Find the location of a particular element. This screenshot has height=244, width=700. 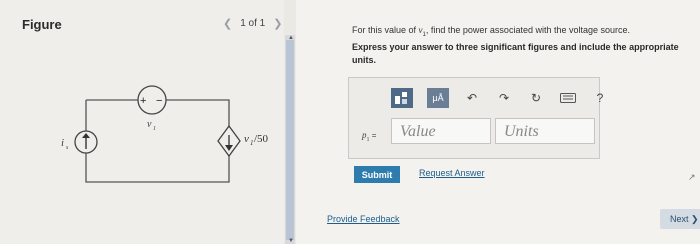

units-input: Units is located at coordinates (545, 131).